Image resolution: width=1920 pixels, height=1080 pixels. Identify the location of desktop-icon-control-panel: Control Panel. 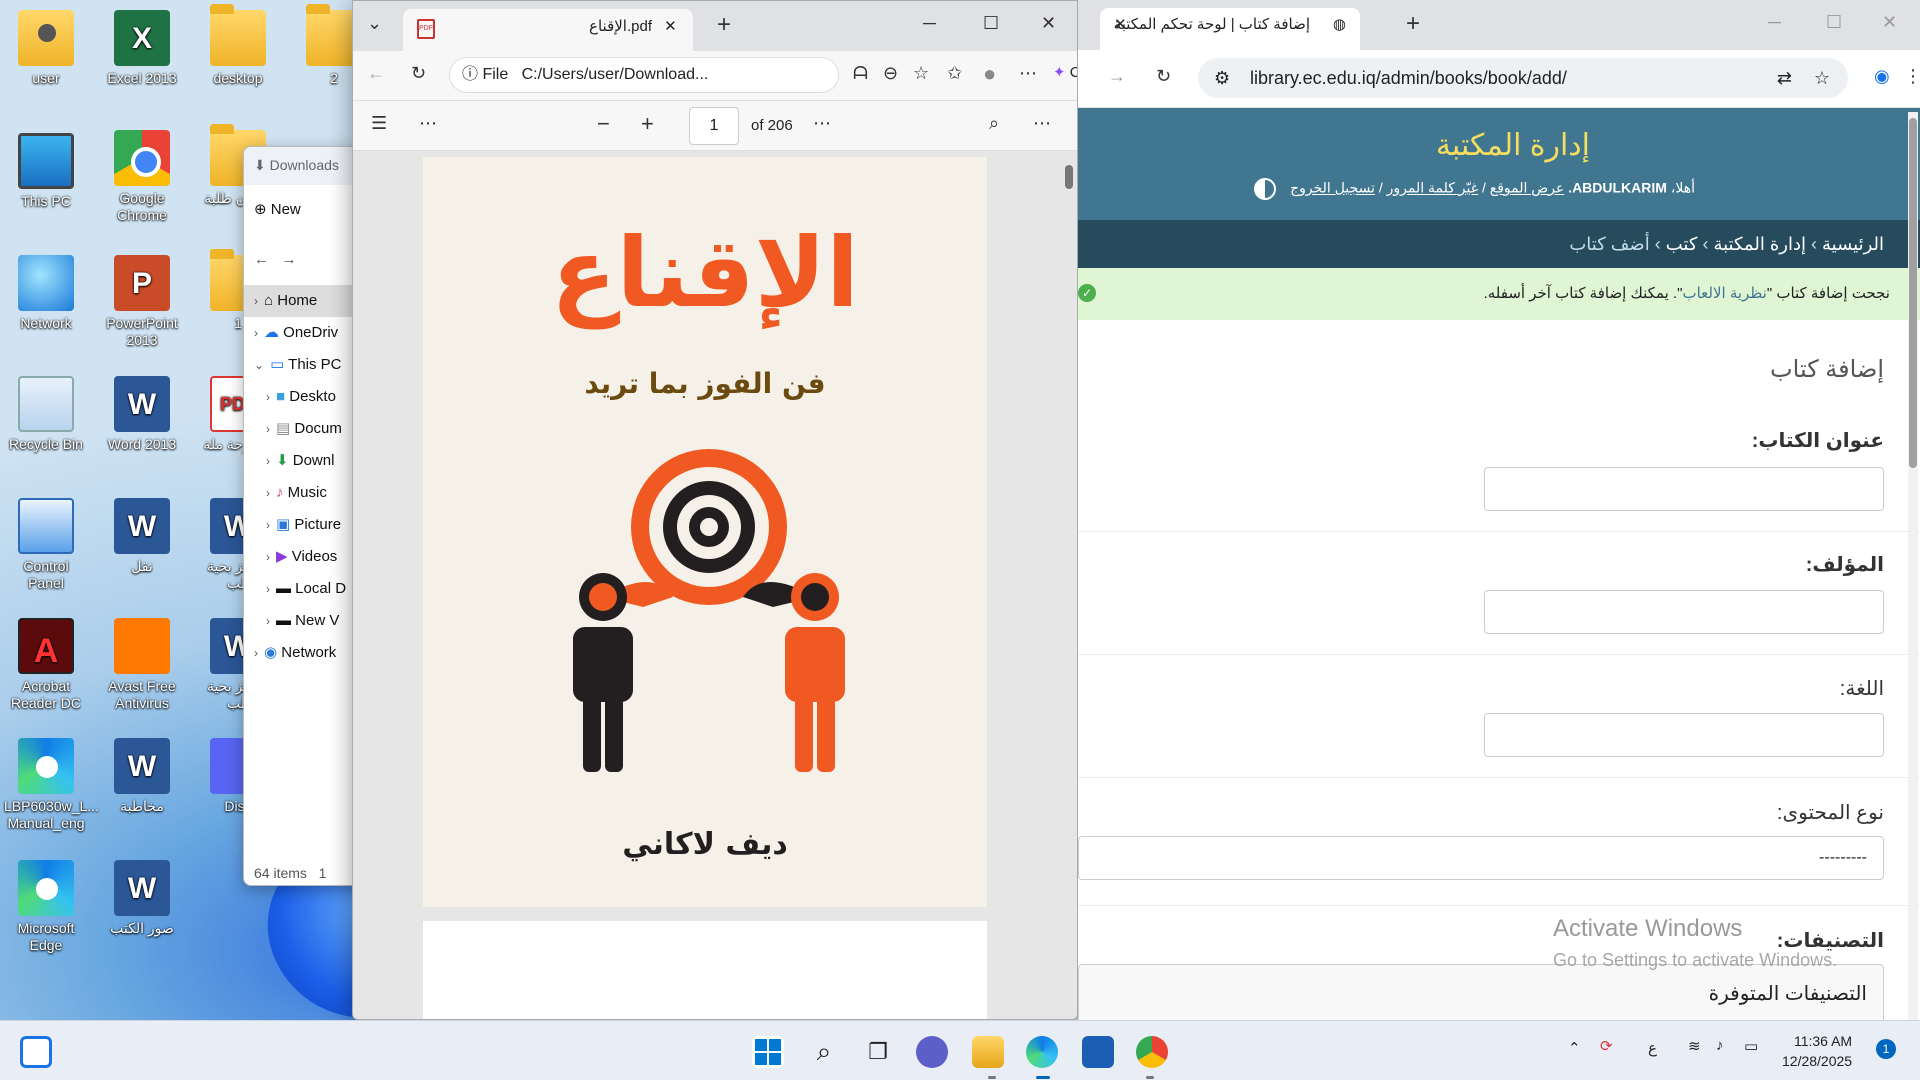
(46, 545).